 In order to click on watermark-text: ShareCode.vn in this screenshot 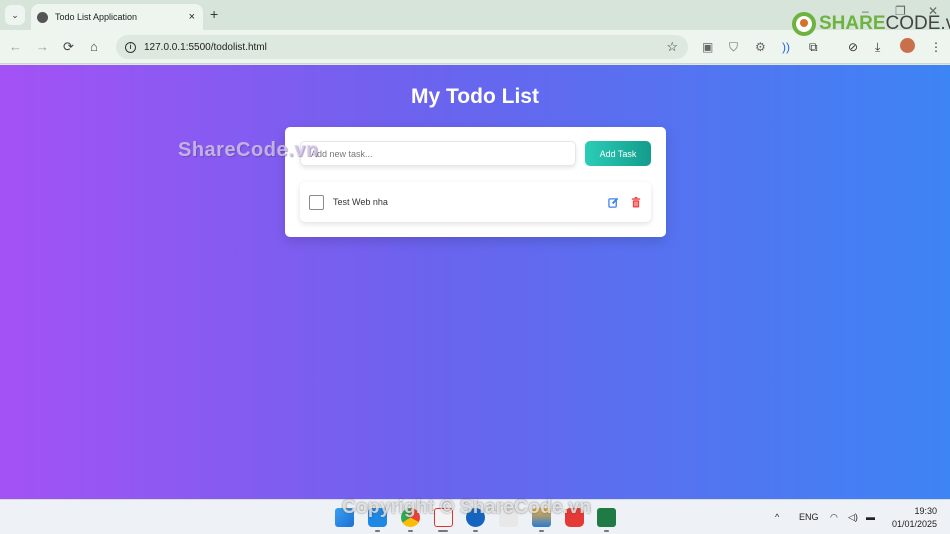, I will do `click(248, 150)`.